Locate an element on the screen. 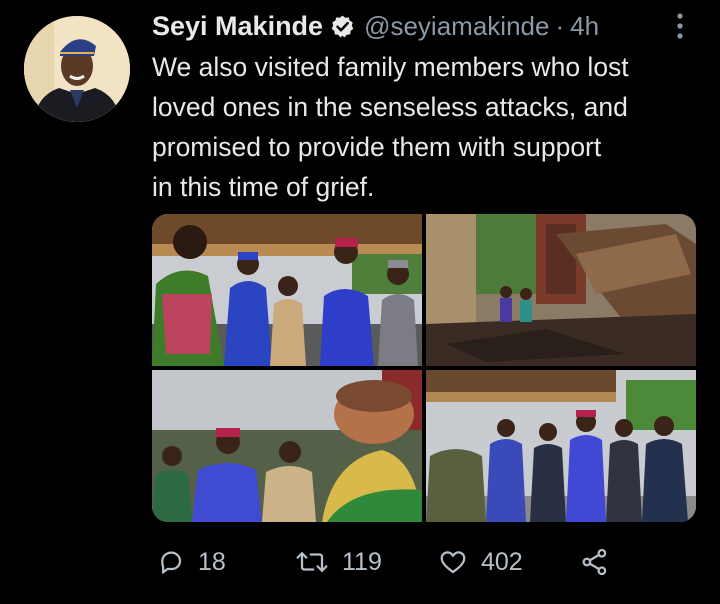 This screenshot has height=604, width=720. avatar-image is located at coordinates (77, 69).